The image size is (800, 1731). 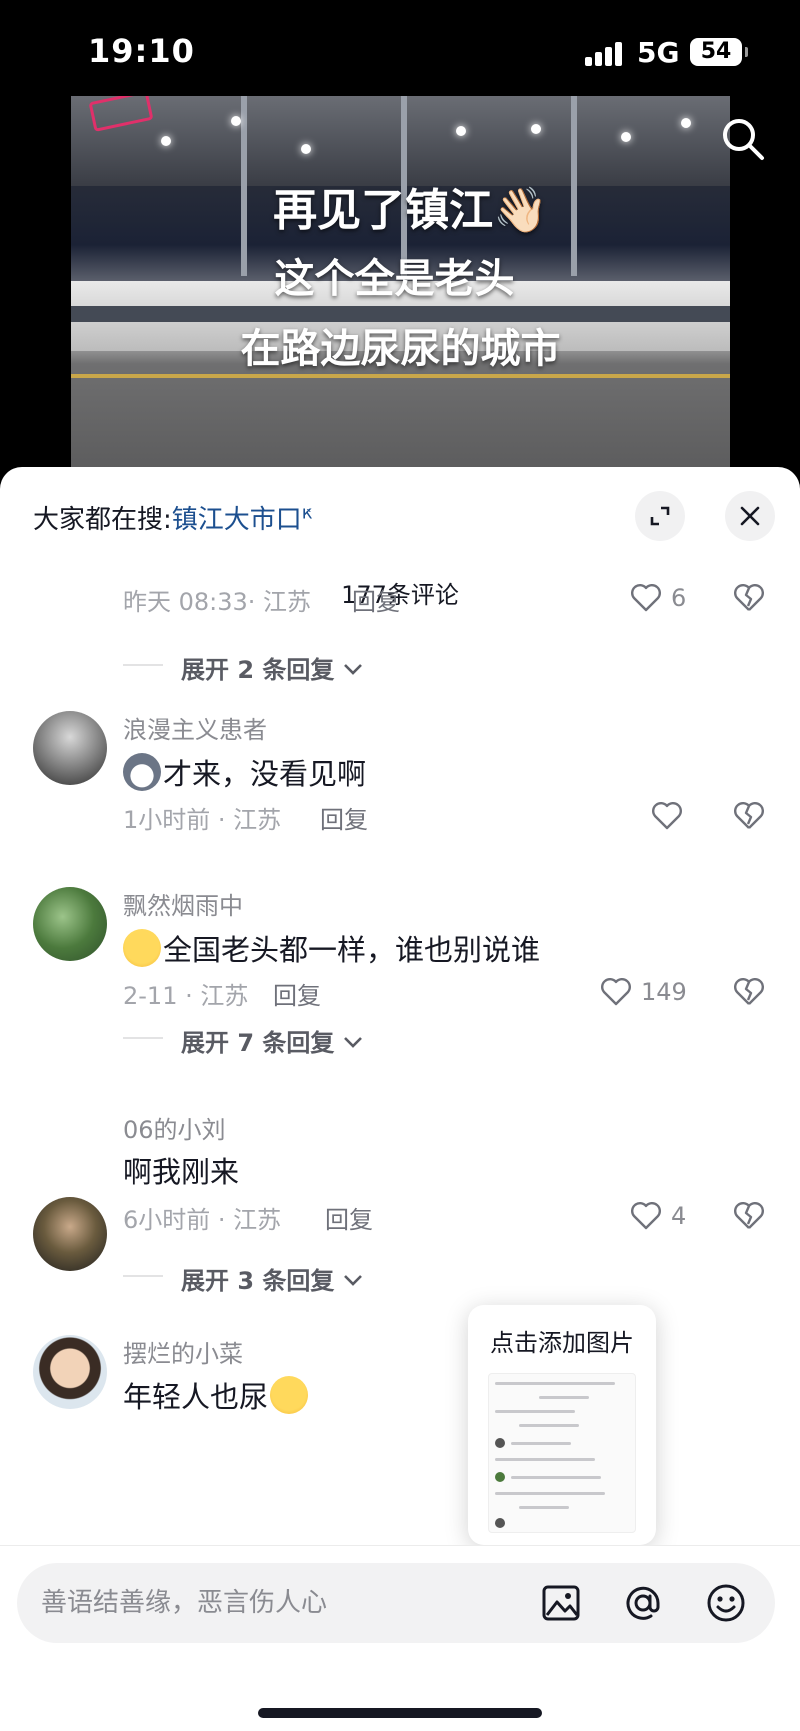 I want to click on like-count: 6, so click(x=679, y=598).